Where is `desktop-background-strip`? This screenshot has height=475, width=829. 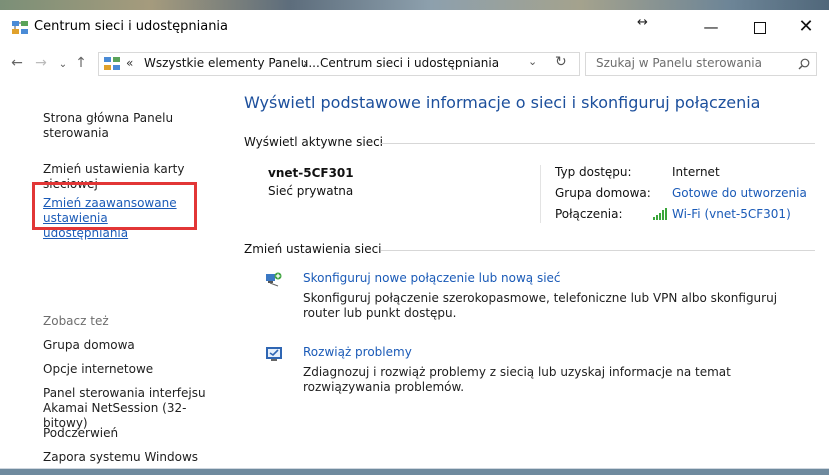 desktop-background-strip is located at coordinates (414, 5).